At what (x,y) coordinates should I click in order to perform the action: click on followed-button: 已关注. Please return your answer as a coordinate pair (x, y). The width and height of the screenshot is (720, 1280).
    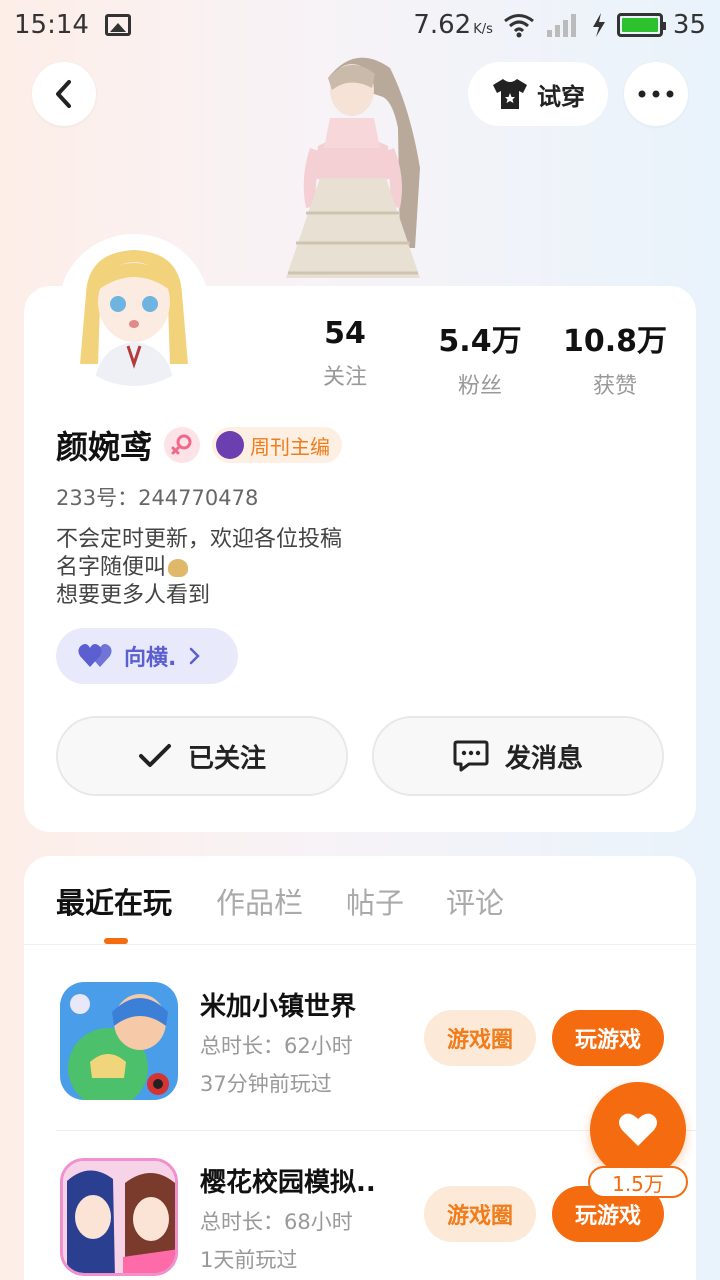
    Looking at the image, I should click on (202, 756).